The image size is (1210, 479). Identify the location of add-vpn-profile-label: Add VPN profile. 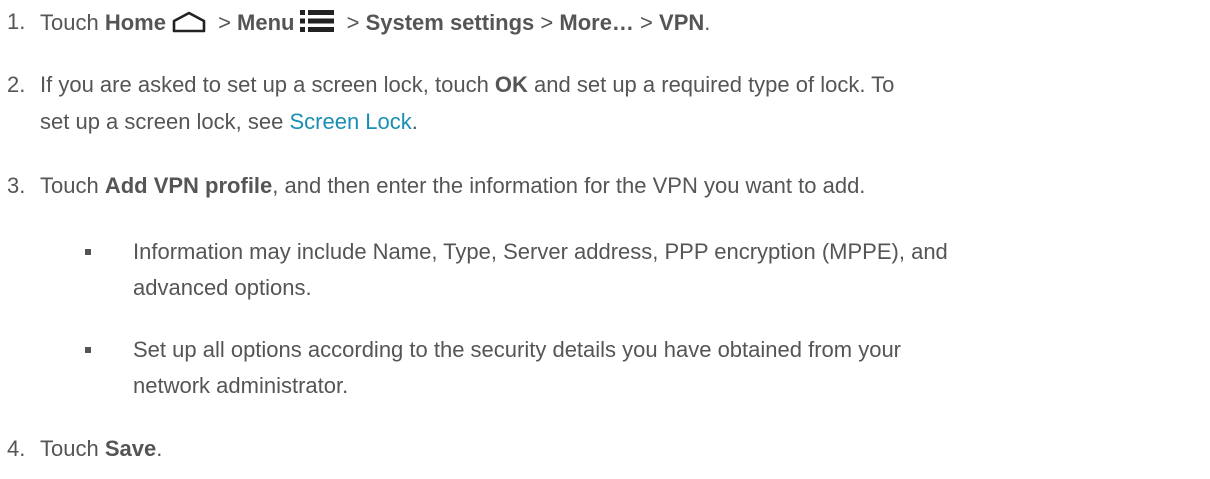
(188, 185).